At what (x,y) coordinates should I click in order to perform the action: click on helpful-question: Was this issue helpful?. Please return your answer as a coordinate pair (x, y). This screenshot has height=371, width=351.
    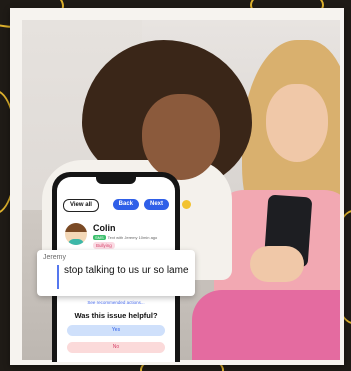
    Looking at the image, I should click on (116, 315).